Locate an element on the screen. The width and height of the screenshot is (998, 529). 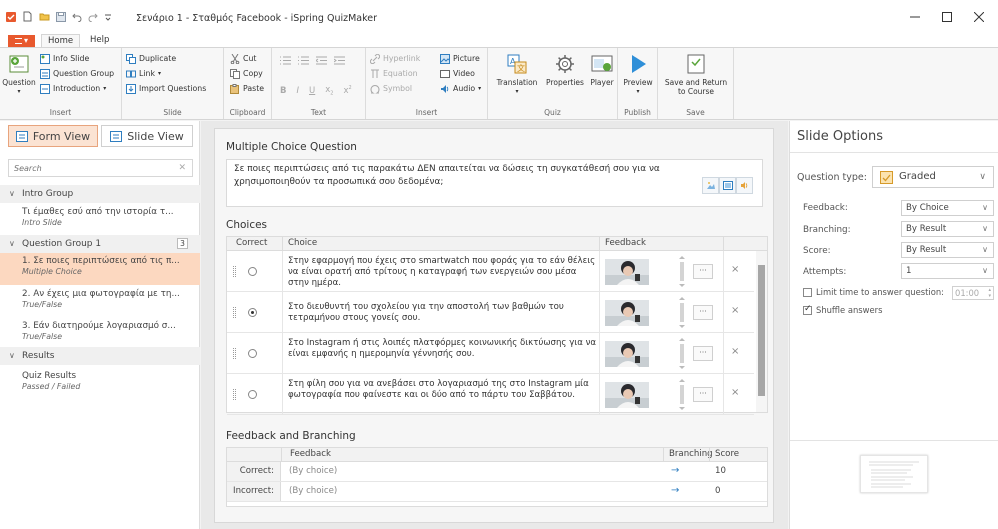
insert-audio-icon is located at coordinates (744, 185).